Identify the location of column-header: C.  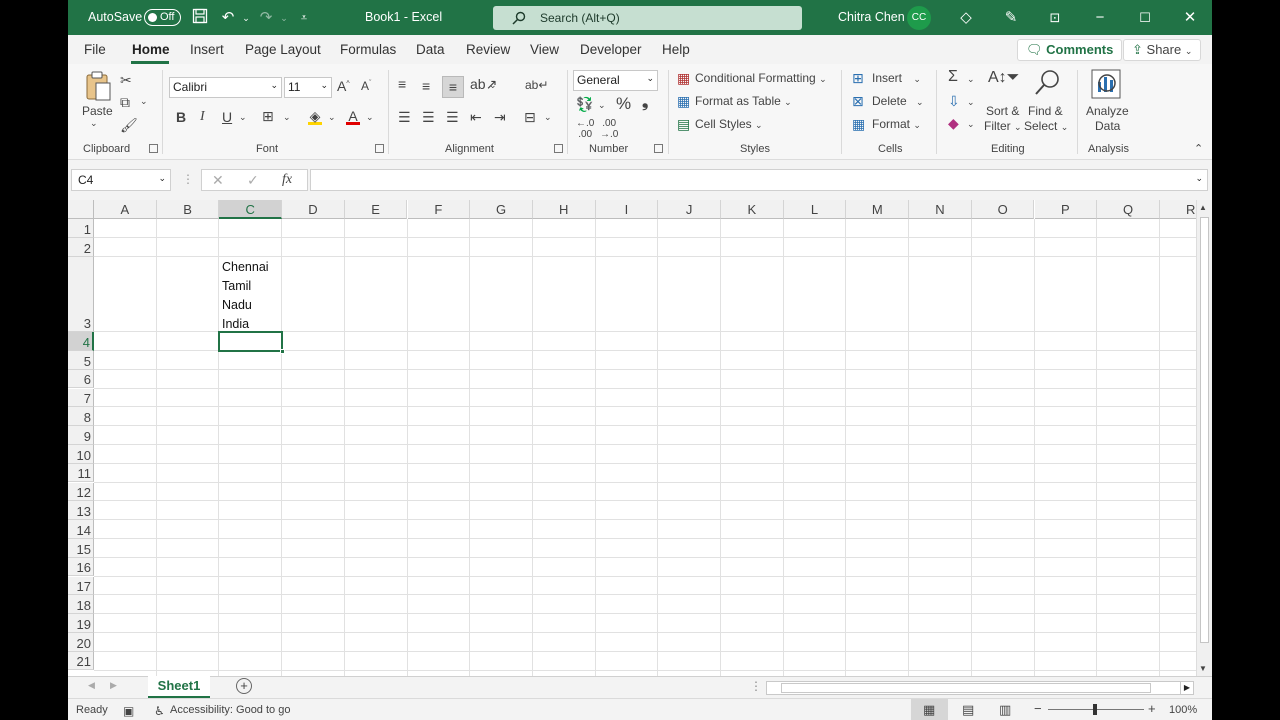
(251, 209).